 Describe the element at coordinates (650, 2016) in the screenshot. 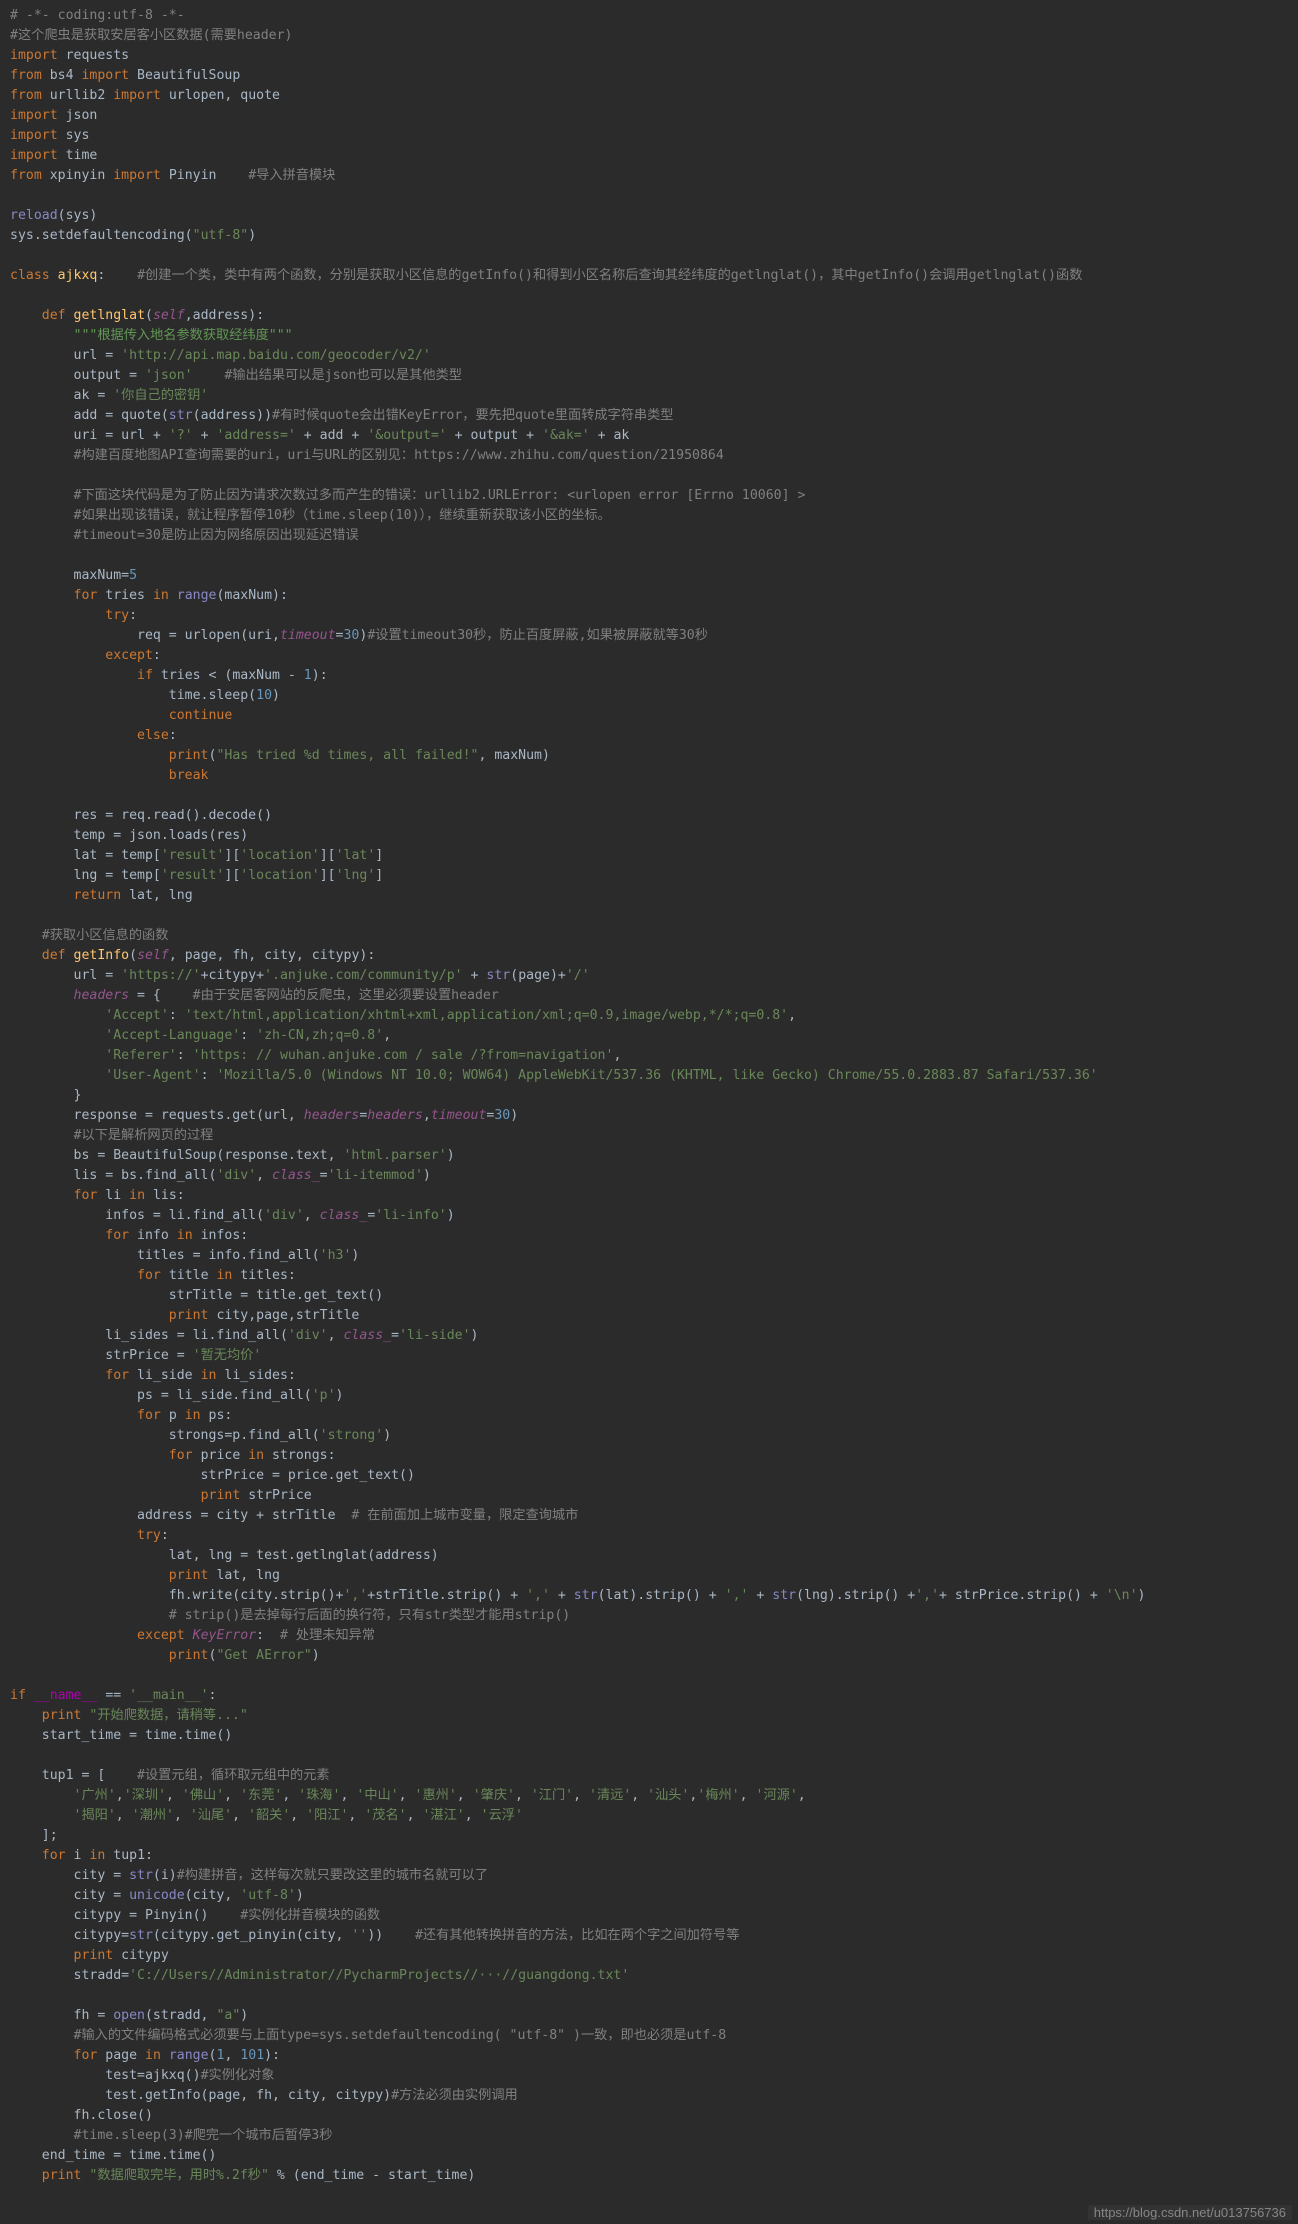

I see `code-line: fh = open(stradd, "a")` at that location.